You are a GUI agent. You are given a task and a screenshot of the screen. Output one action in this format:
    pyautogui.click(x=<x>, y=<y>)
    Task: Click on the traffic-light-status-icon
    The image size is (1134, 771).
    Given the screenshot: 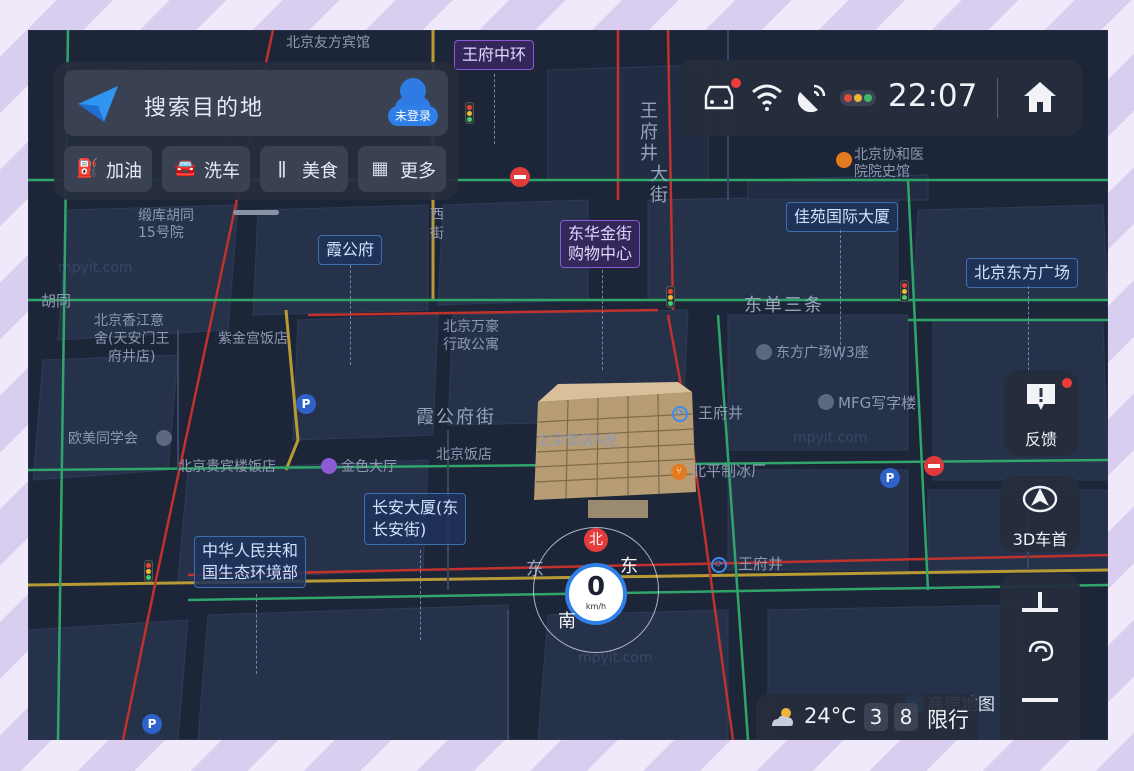 What is the action you would take?
    pyautogui.click(x=858, y=98)
    